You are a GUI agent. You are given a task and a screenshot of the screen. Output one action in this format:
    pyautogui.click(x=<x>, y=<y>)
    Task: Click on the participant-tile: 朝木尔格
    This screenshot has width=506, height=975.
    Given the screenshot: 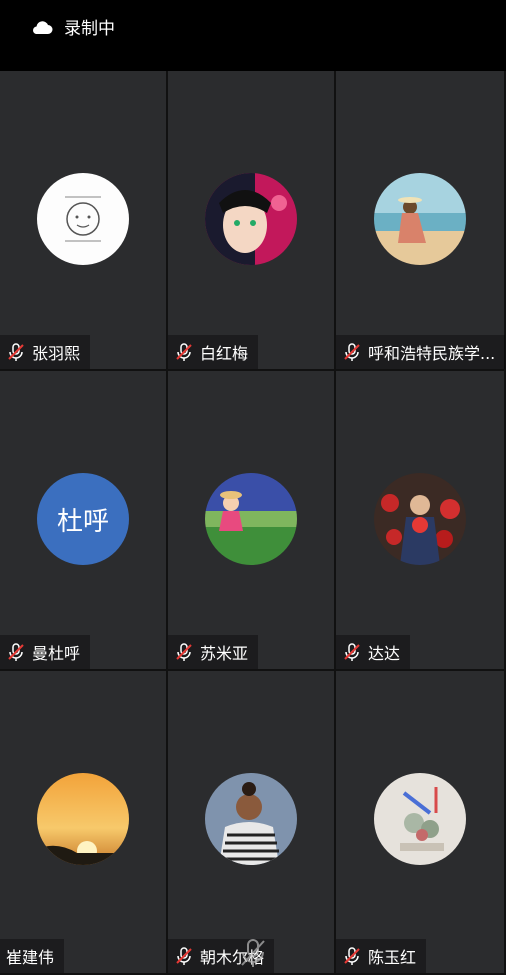 What is the action you would take?
    pyautogui.click(x=252, y=823)
    